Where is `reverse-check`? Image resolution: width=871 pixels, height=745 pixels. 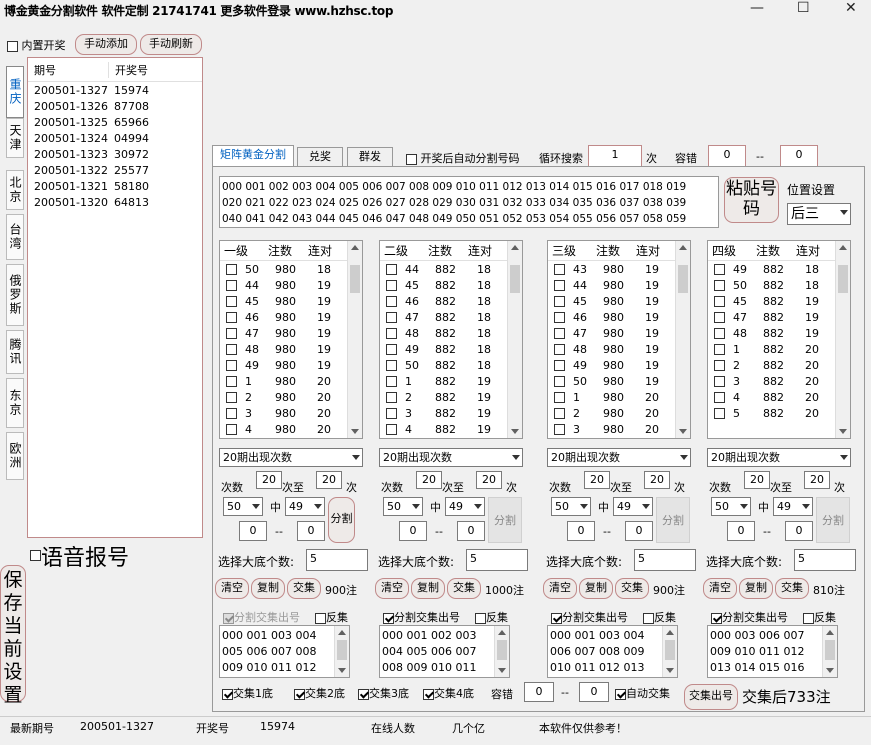 reverse-check is located at coordinates (320, 618).